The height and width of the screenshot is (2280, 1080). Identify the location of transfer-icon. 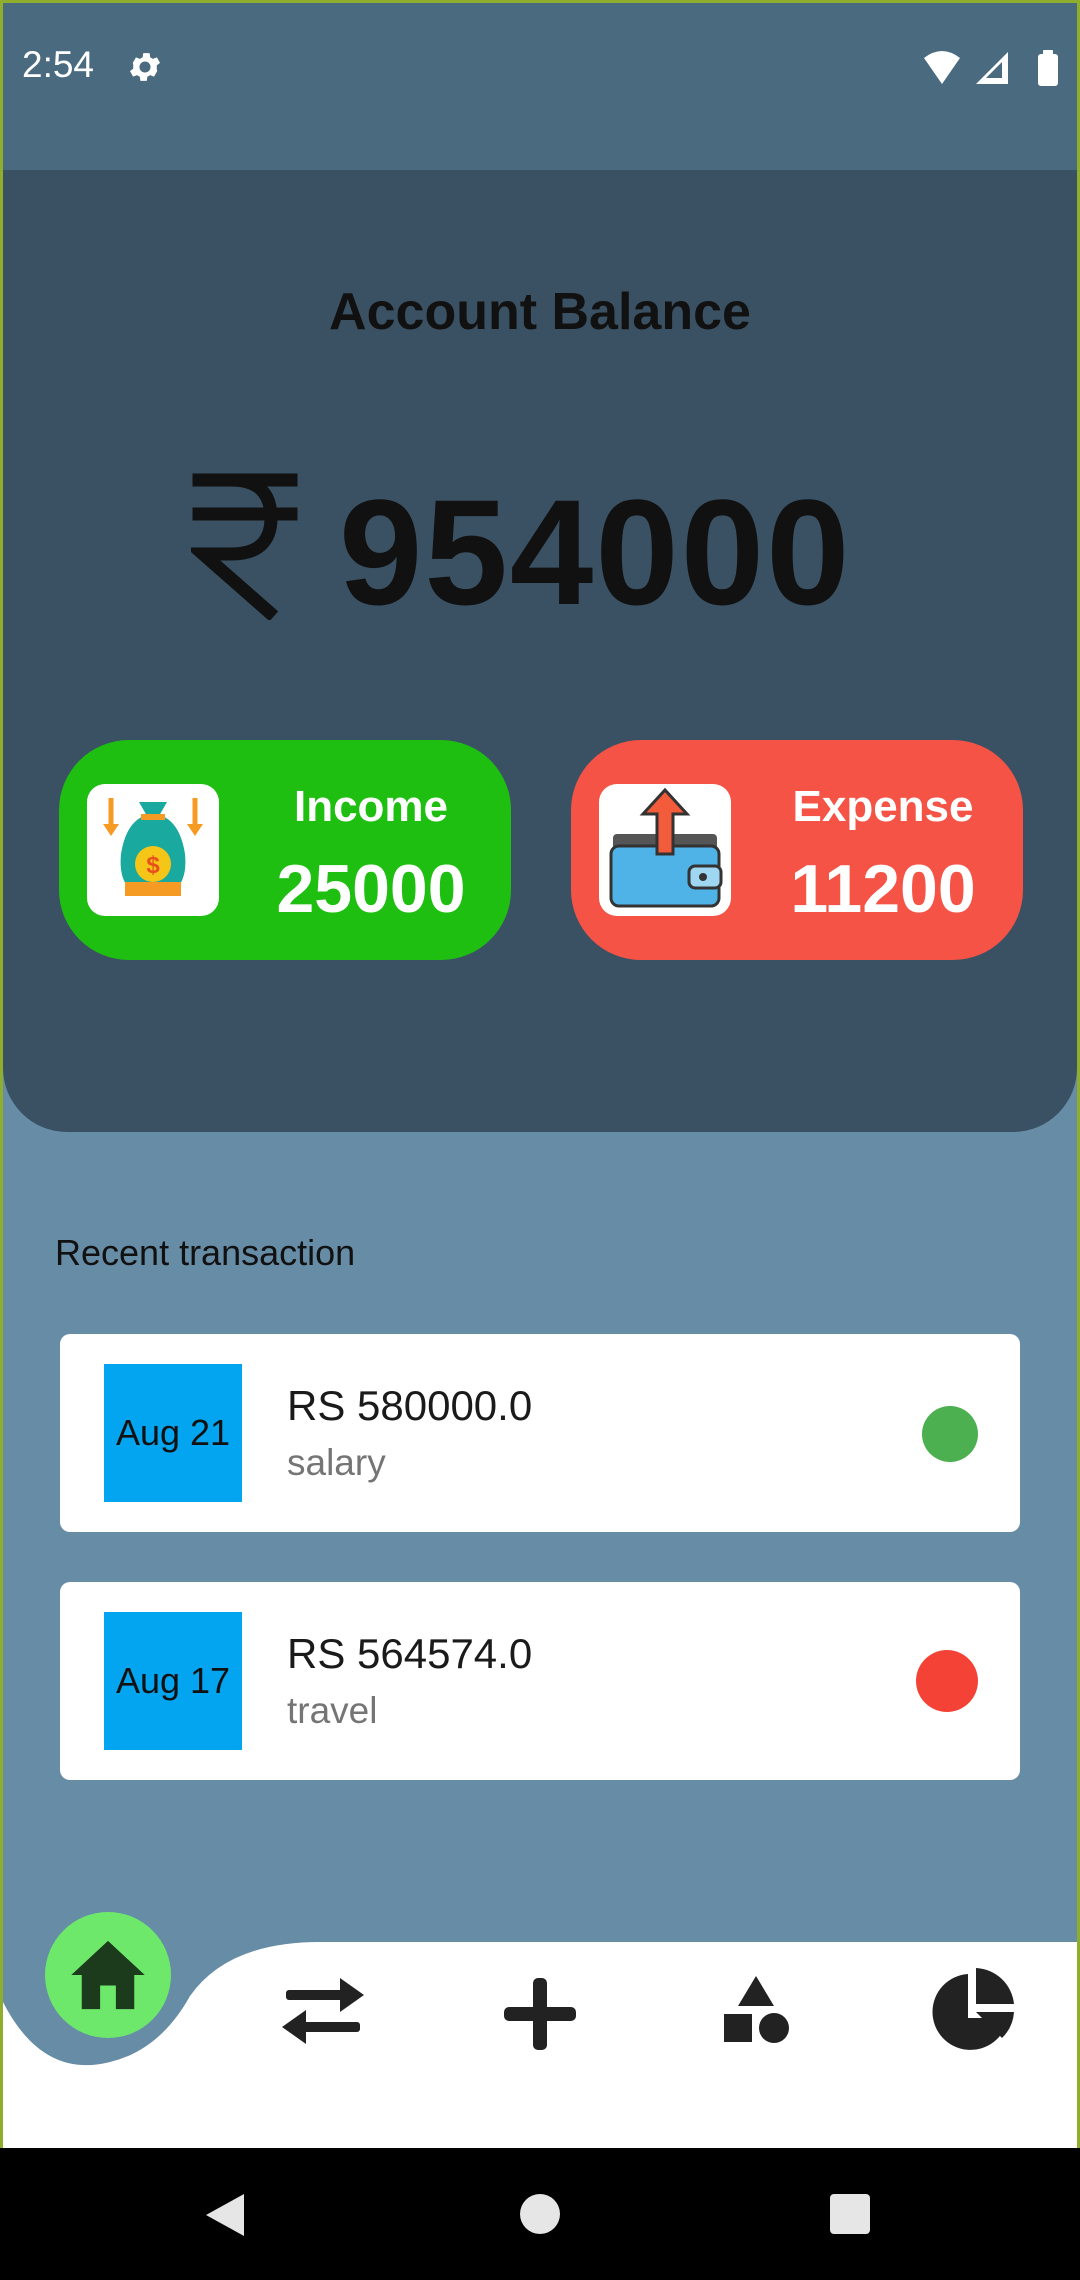
(323, 2011).